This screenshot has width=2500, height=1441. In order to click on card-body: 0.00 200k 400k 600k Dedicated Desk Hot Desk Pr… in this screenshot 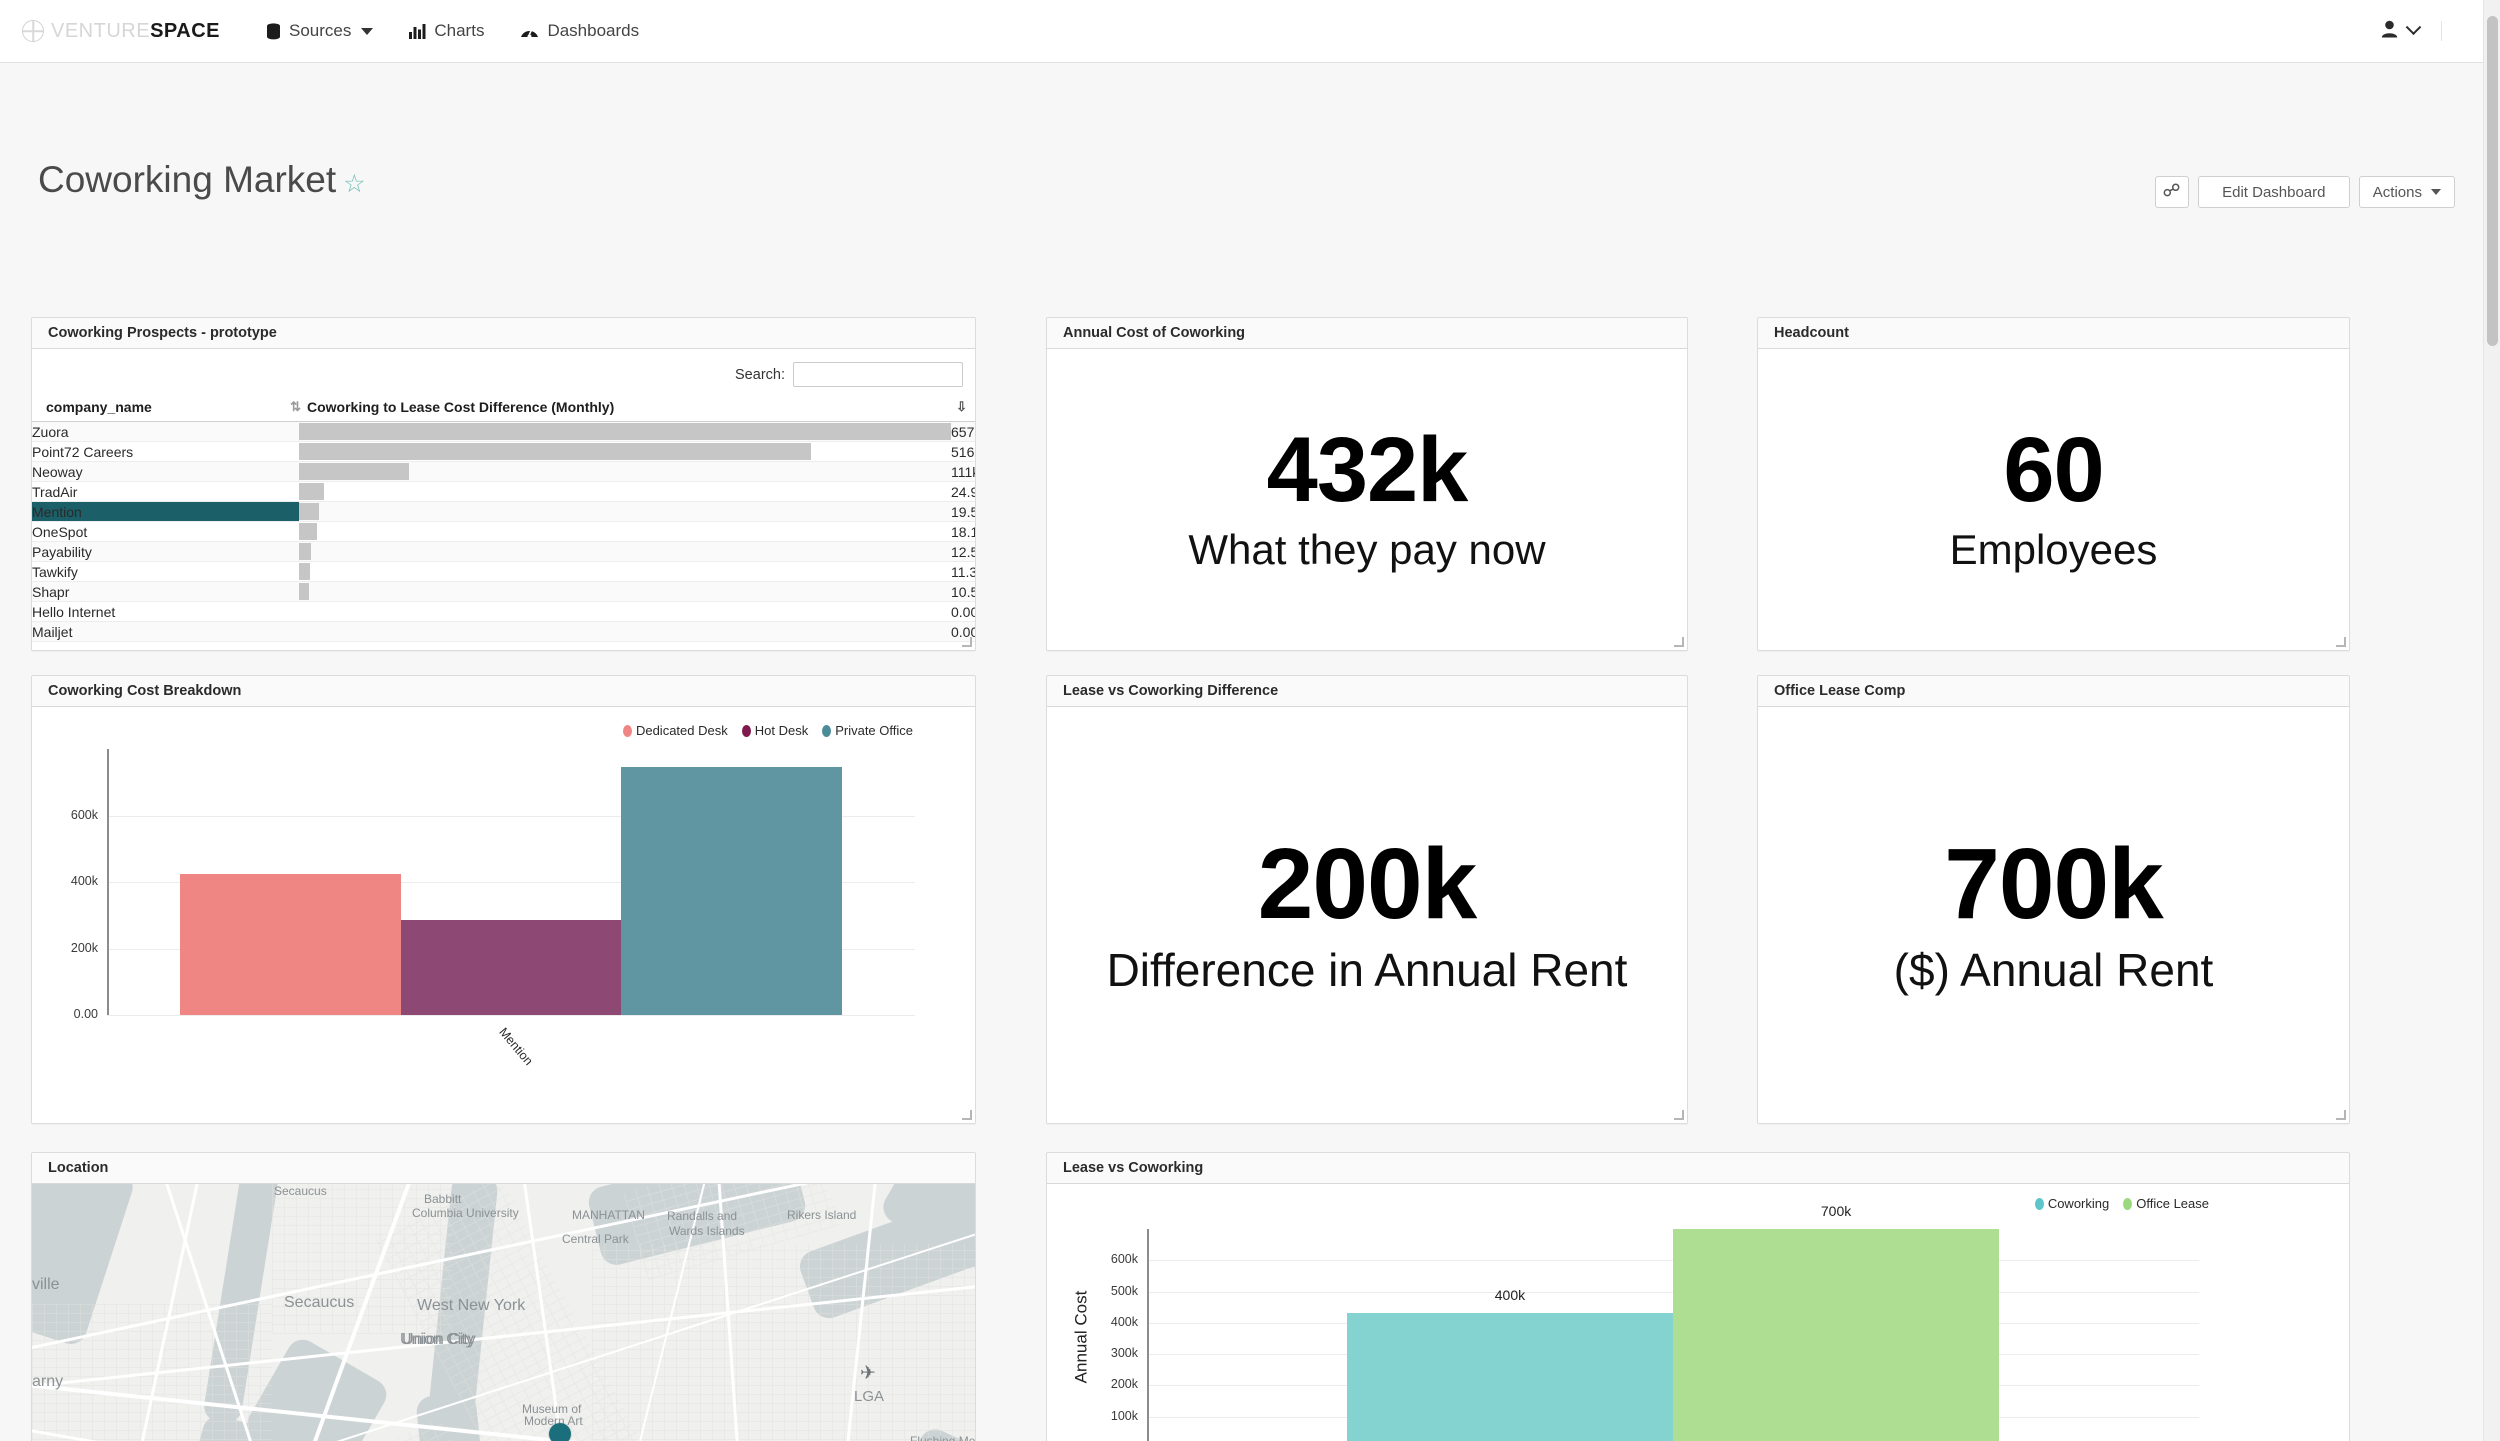, I will do `click(503, 915)`.